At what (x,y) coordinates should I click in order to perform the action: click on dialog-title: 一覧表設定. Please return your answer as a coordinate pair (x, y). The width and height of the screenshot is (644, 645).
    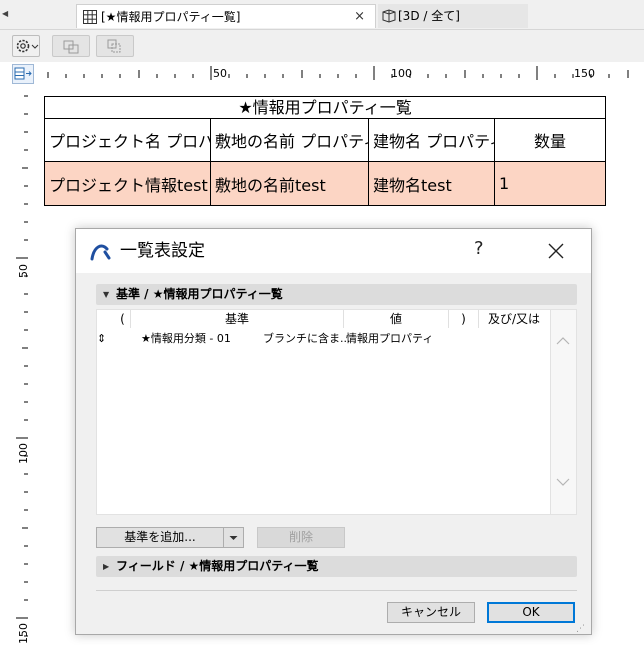
    Looking at the image, I should click on (162, 251).